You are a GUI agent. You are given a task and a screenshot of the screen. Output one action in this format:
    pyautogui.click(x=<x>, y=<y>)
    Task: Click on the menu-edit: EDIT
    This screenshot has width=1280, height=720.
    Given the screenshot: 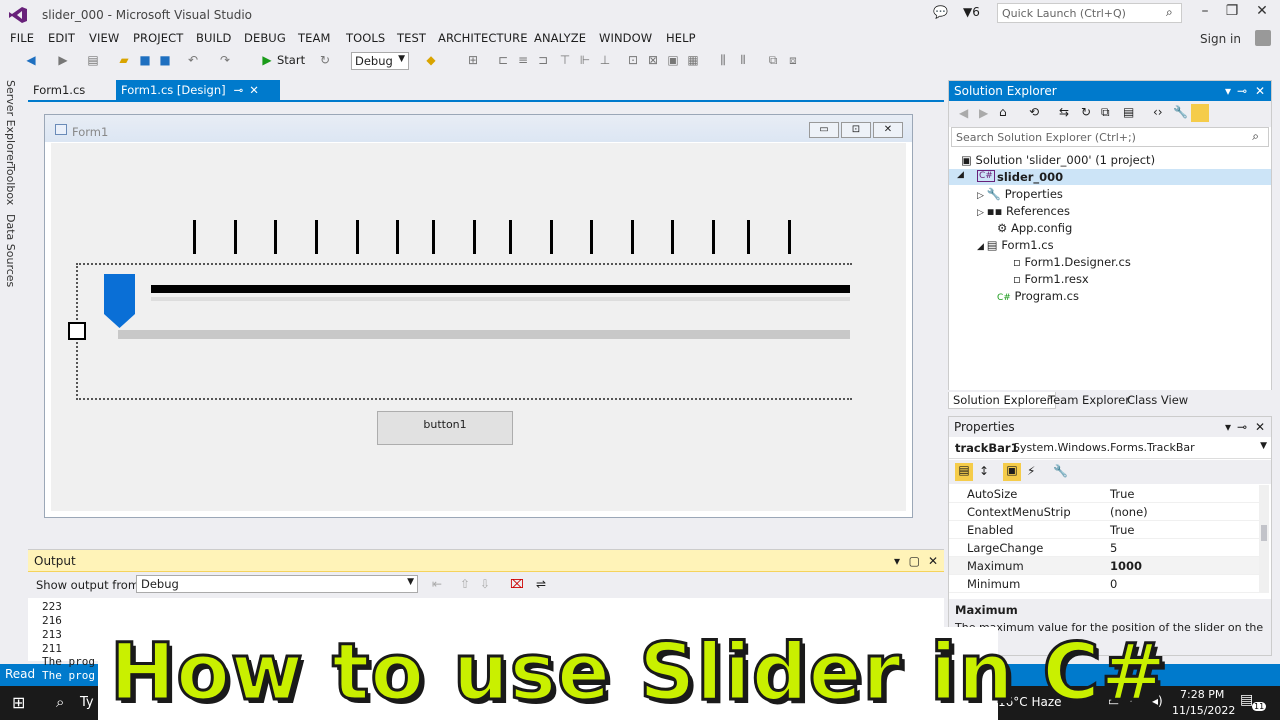 What is the action you would take?
    pyautogui.click(x=61, y=38)
    